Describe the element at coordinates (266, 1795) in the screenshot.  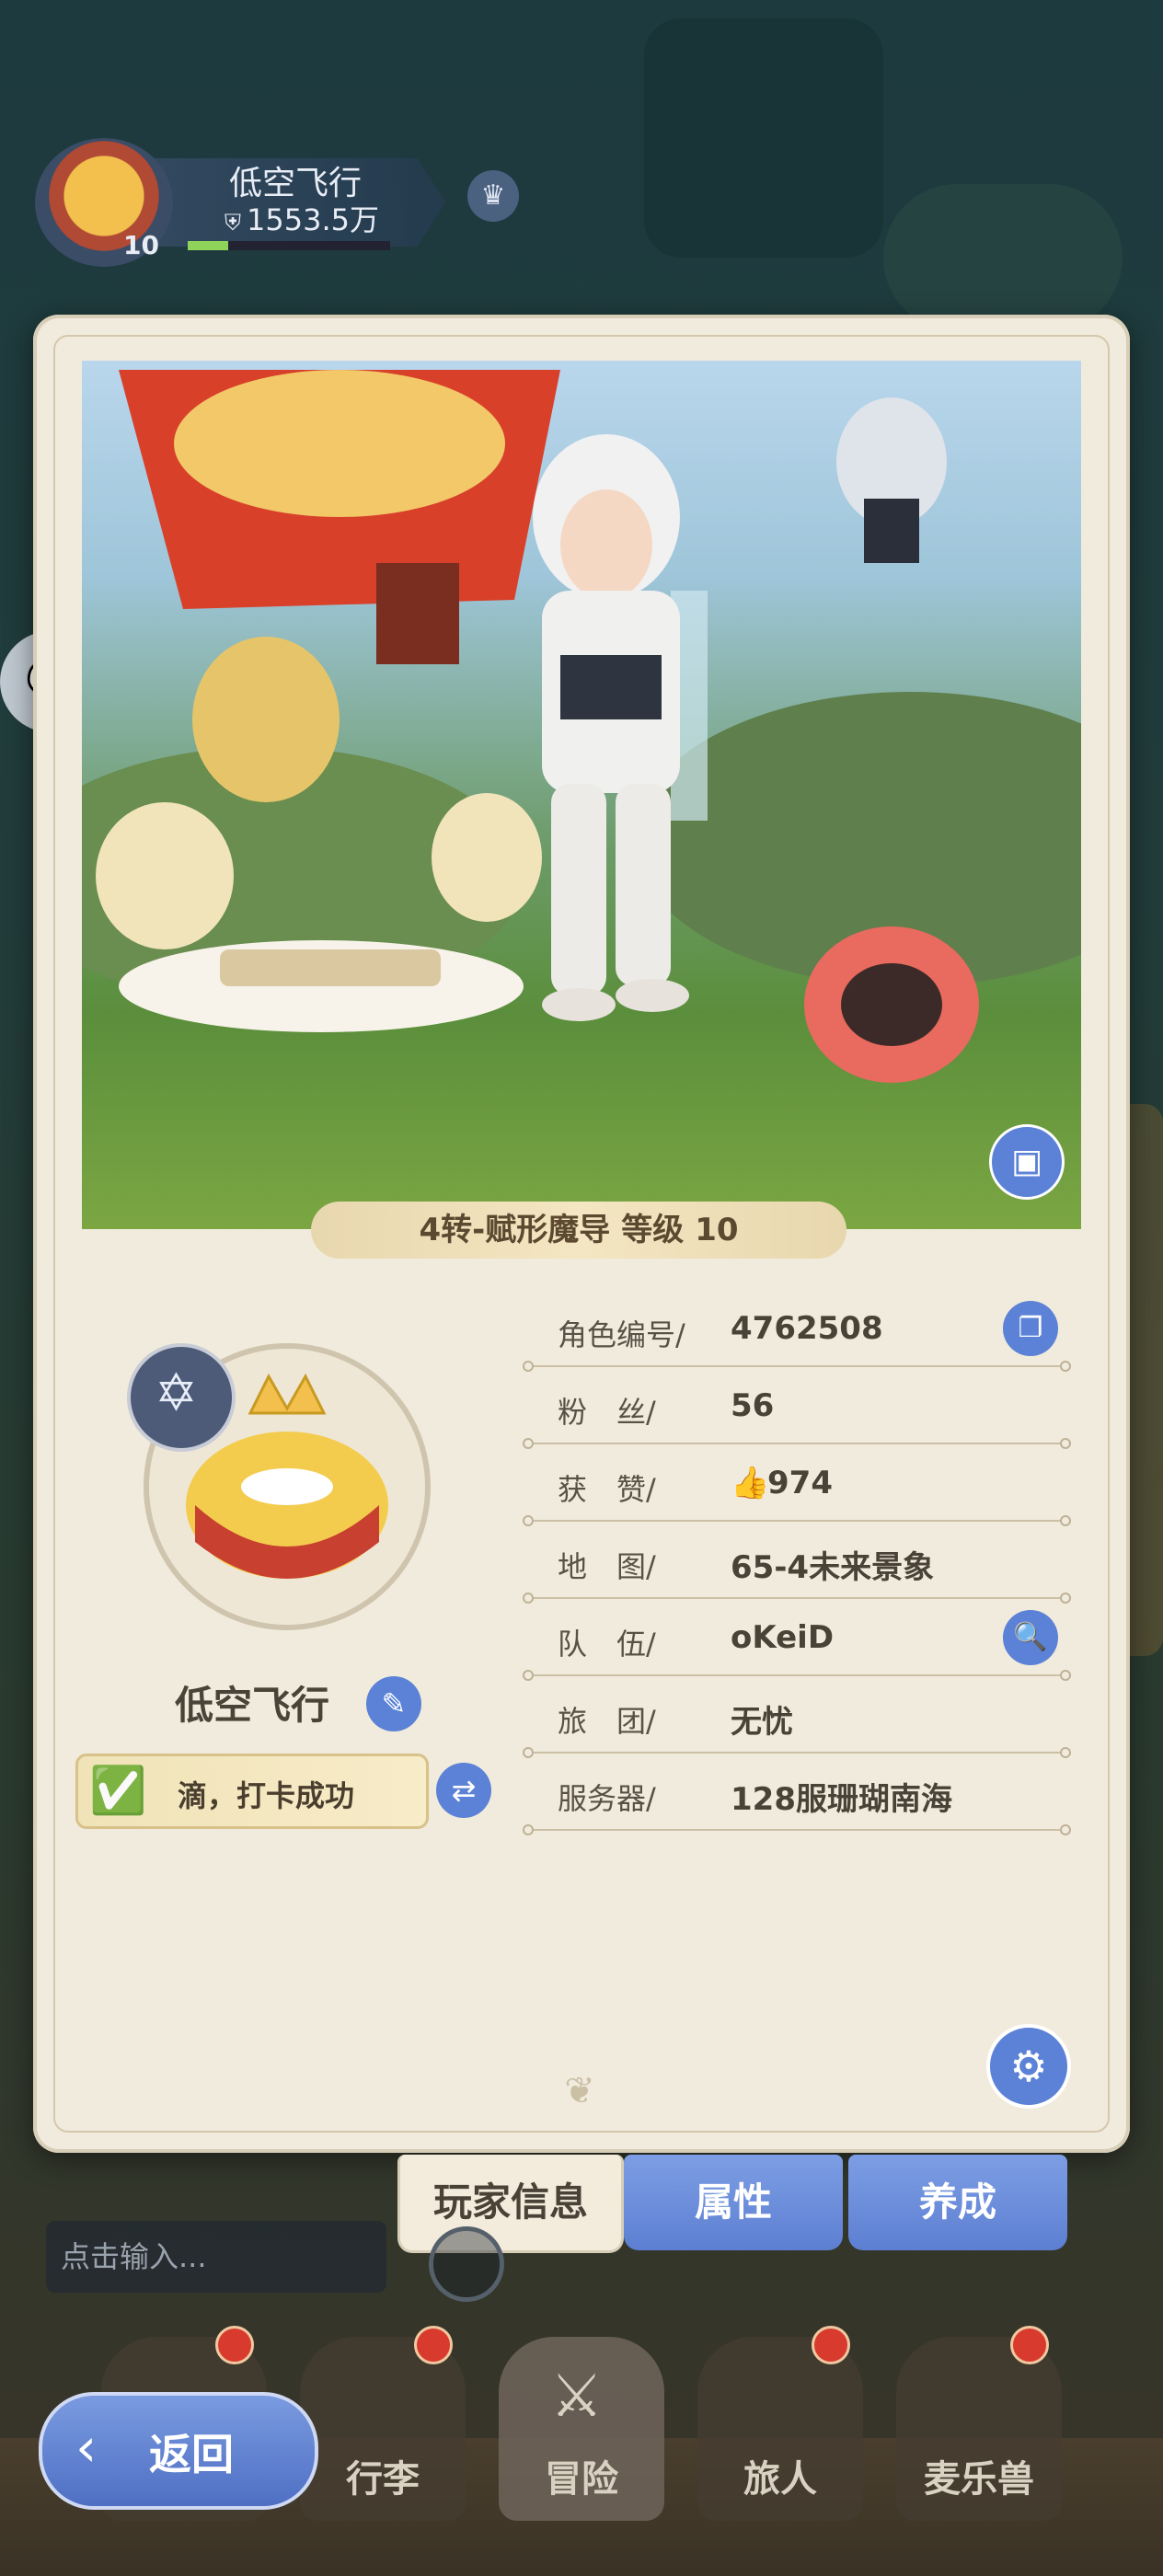
I see `checkin-text: 滴，打卡成功` at that location.